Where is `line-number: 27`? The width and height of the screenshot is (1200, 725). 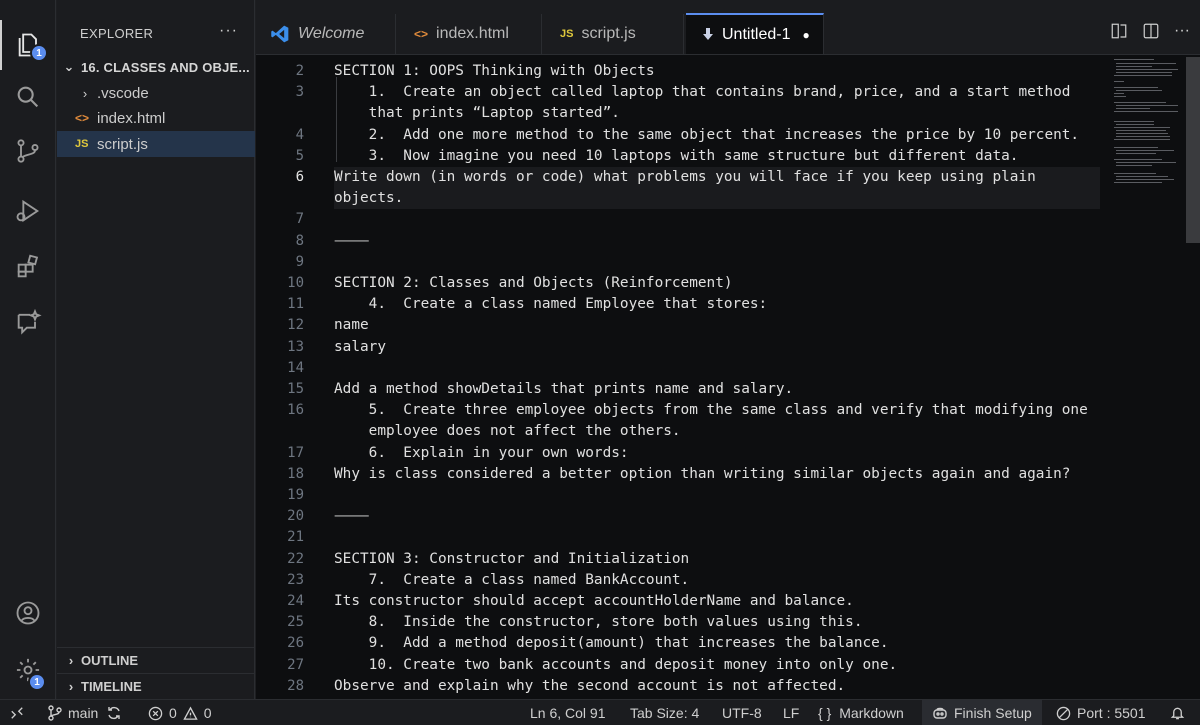 line-number: 27 is located at coordinates (295, 664).